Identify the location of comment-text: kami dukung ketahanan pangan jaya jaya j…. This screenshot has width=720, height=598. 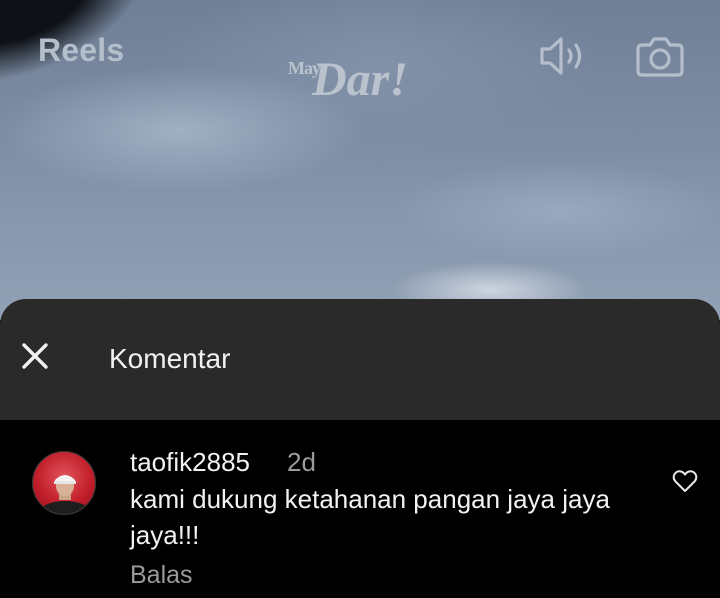
(370, 517).